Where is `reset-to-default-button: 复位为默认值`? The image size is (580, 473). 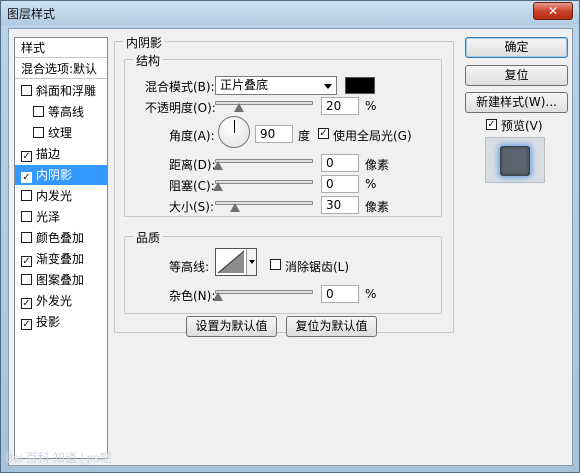 reset-to-default-button: 复位为默认值 is located at coordinates (331, 326).